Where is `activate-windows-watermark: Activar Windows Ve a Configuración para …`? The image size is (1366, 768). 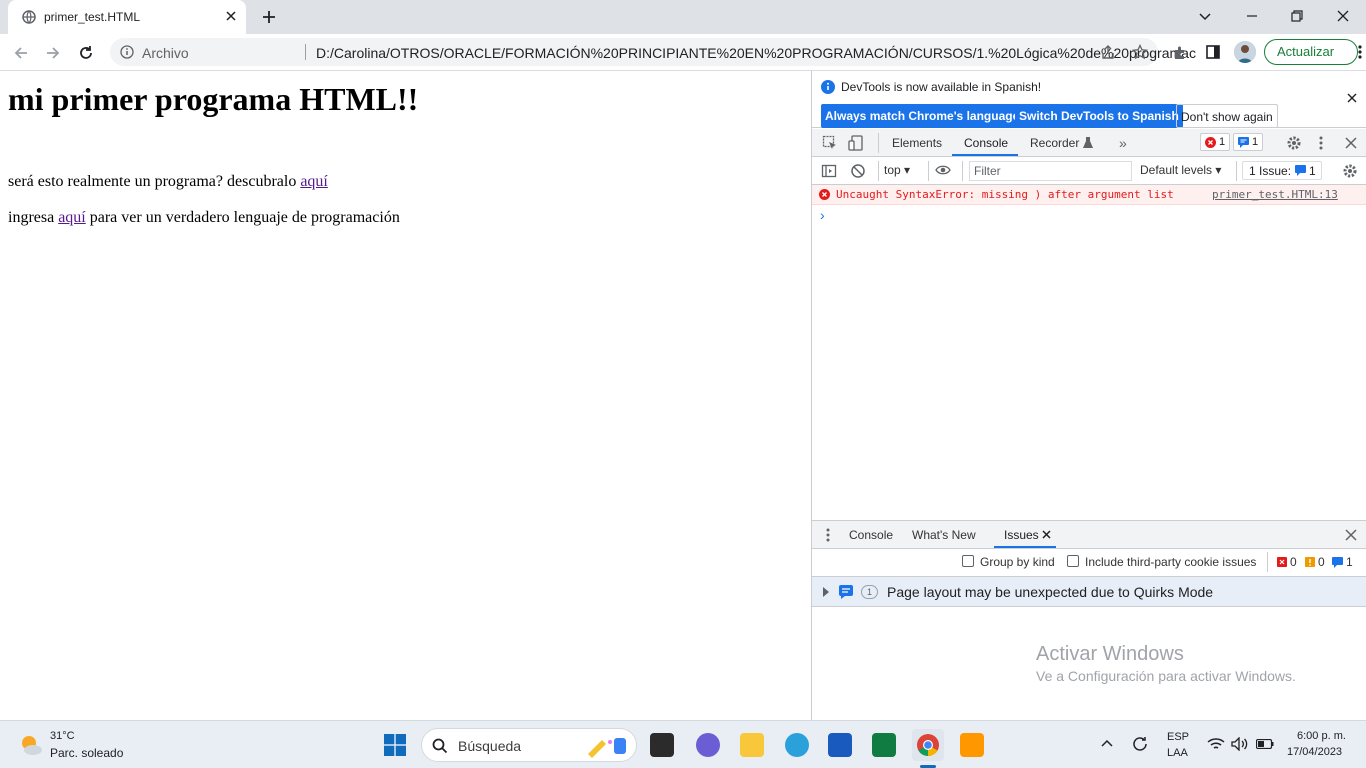 activate-windows-watermark: Activar Windows Ve a Configuración para … is located at coordinates (1166, 663).